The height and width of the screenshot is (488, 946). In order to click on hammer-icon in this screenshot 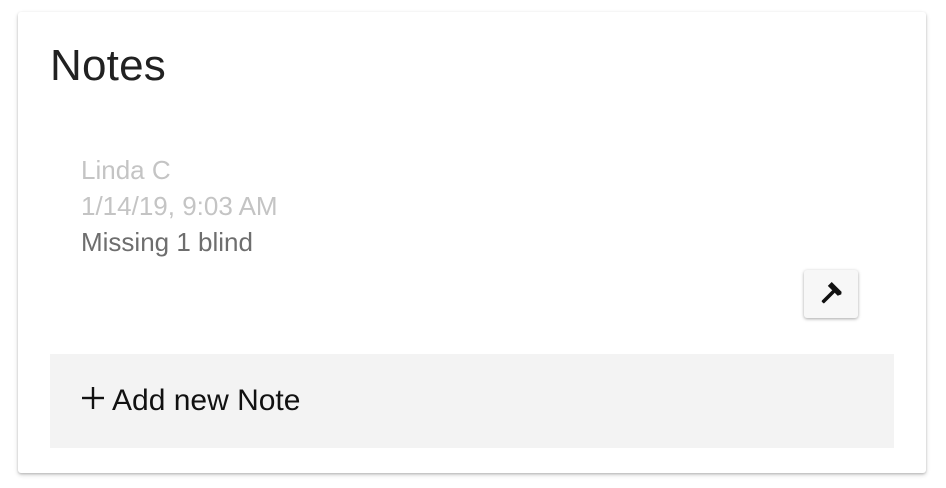, I will do `click(831, 294)`.